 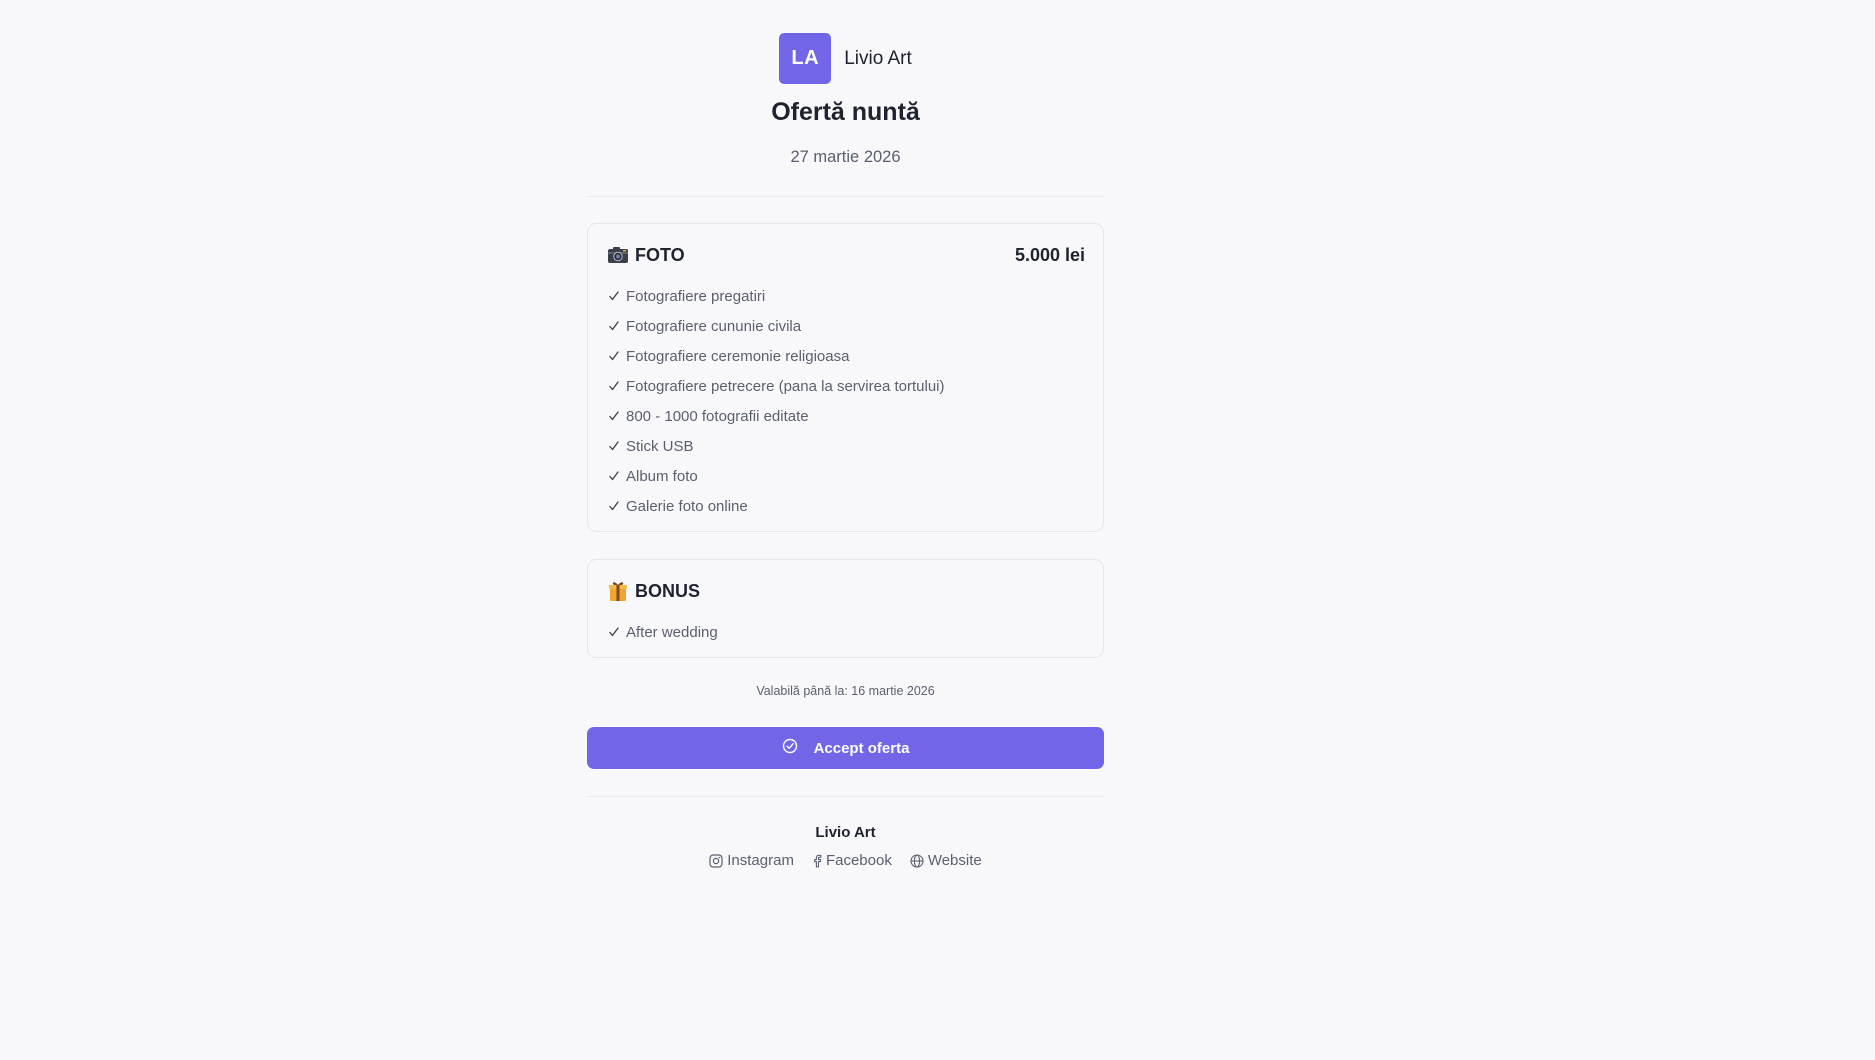 I want to click on list-item: Fotografiere pregatiri, so click(x=776, y=296).